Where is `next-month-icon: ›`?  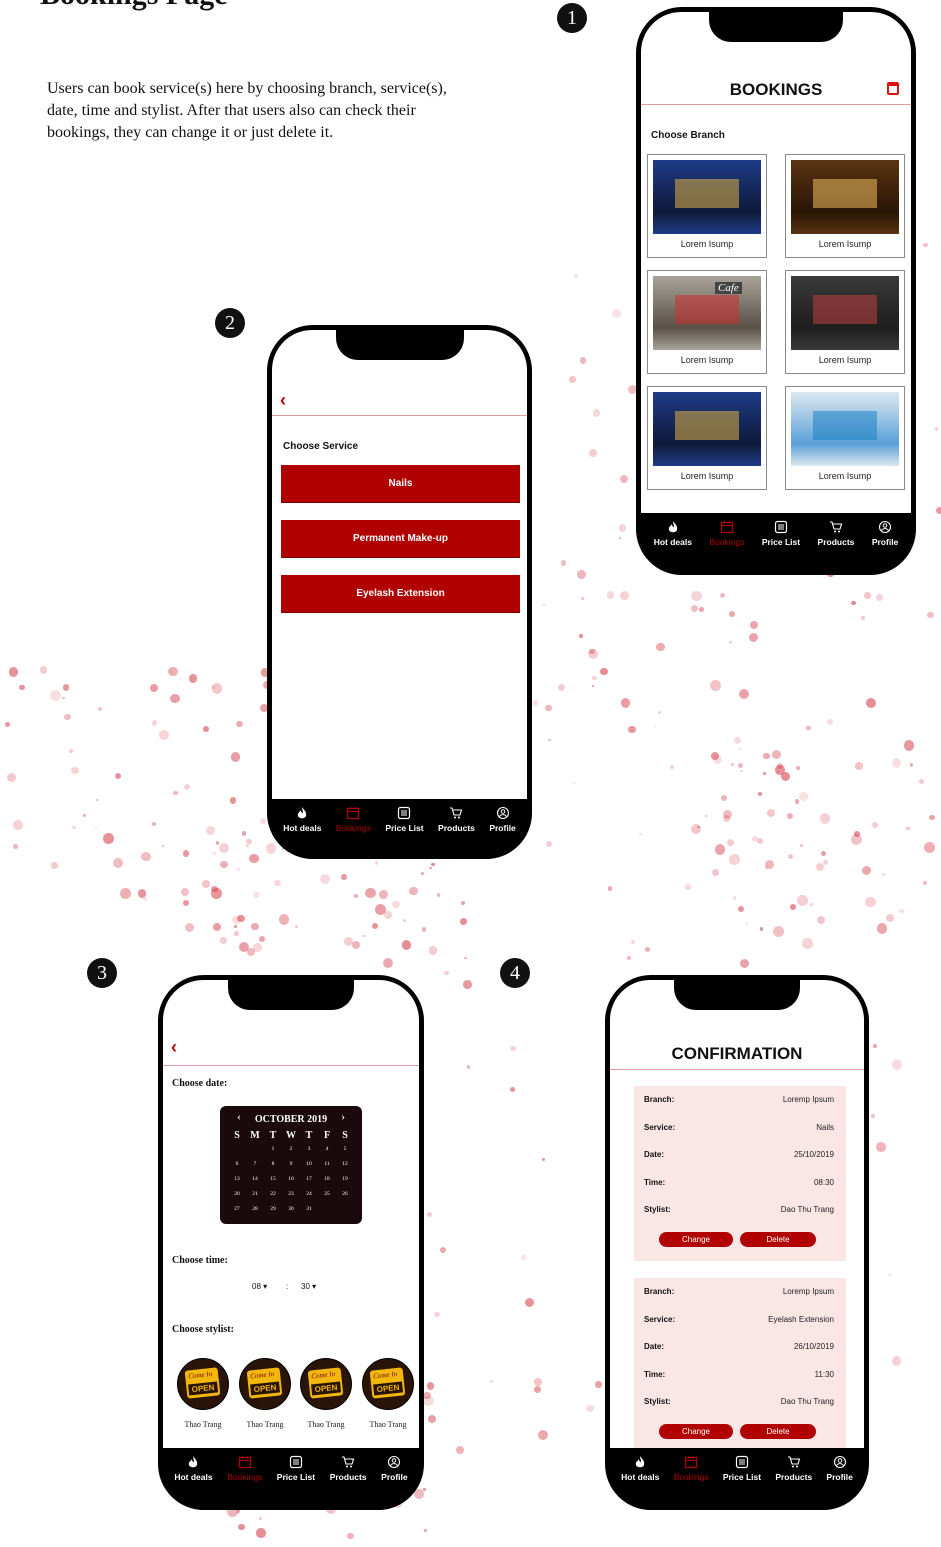 next-month-icon: › is located at coordinates (343, 1117).